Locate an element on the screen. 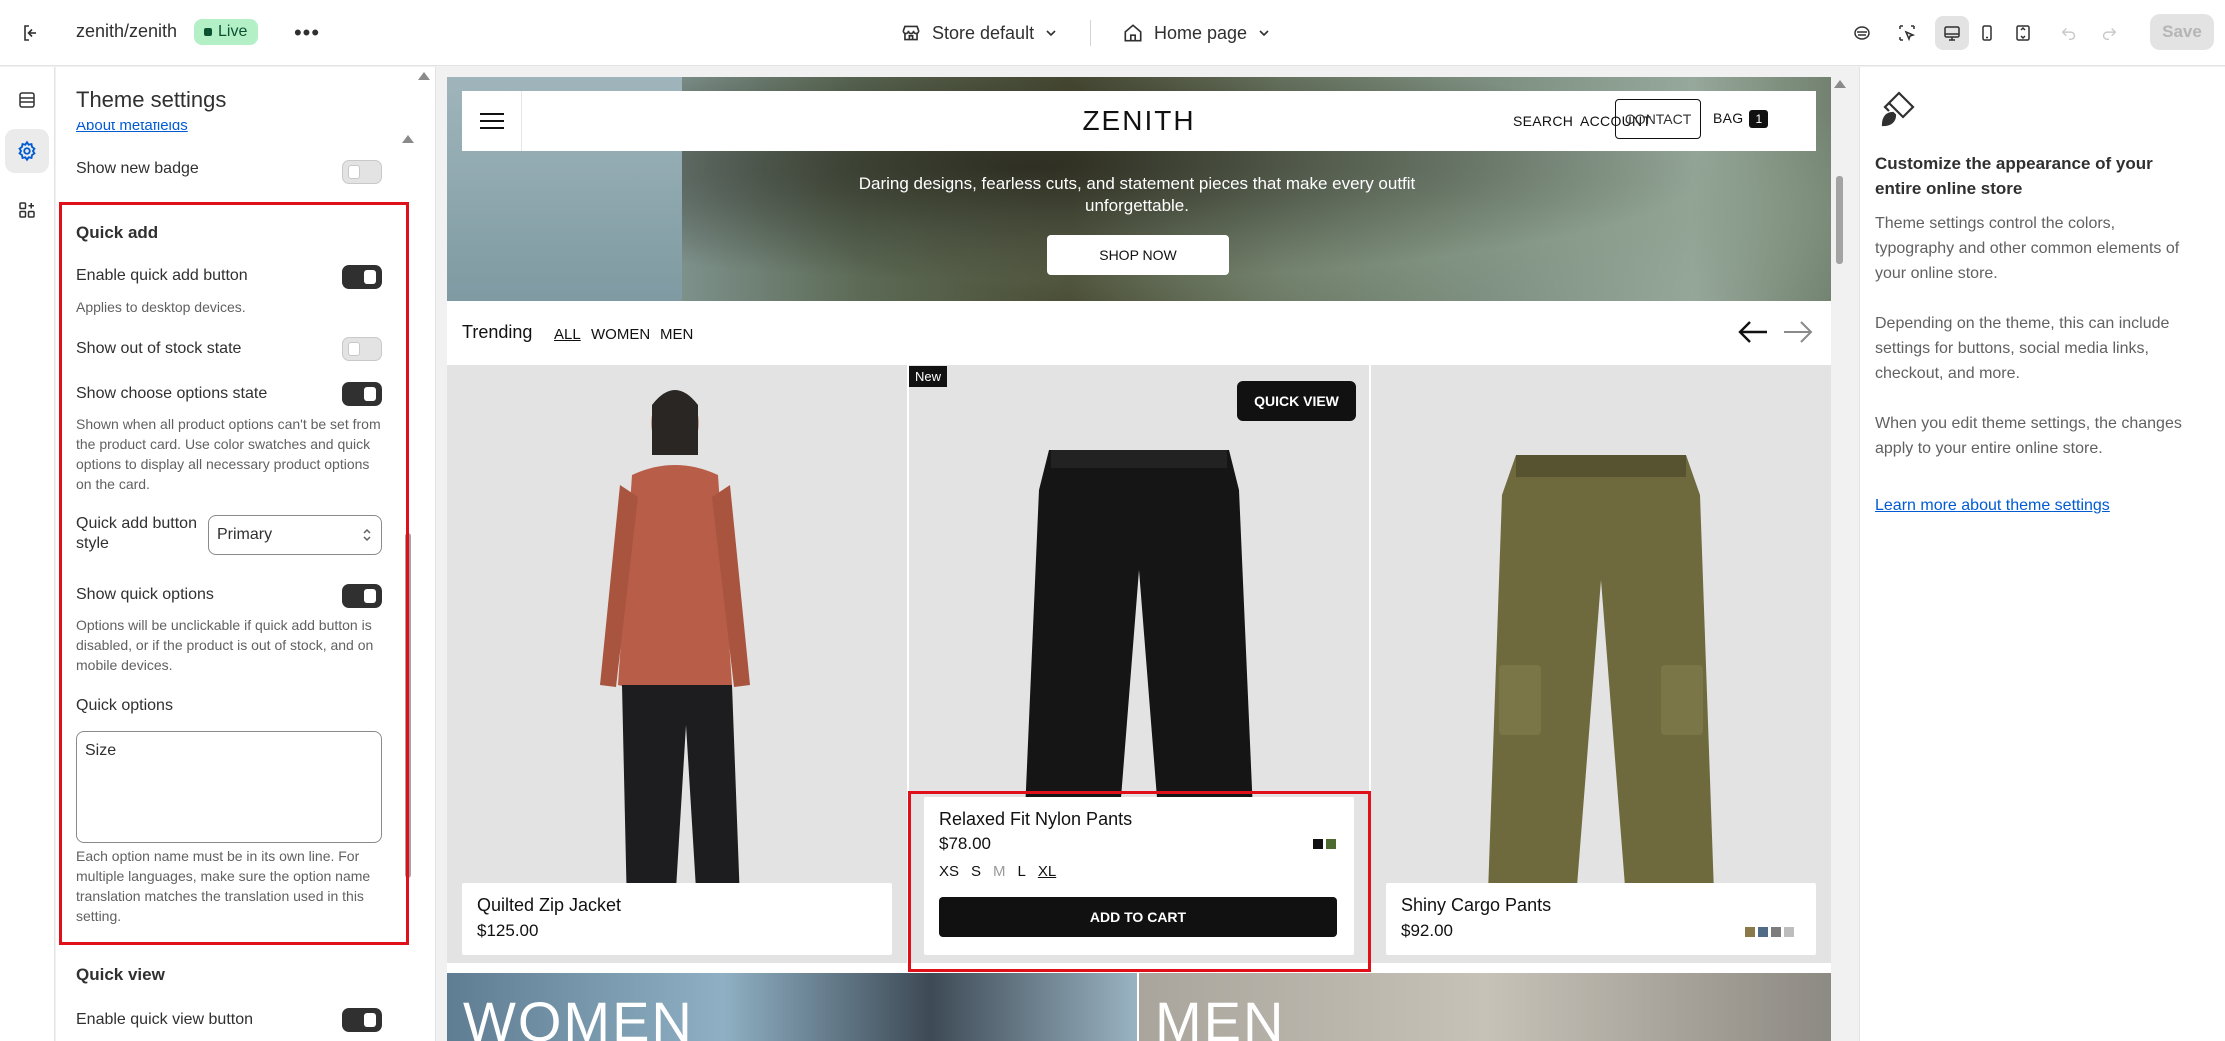  product-name: Shiny Cargo Pants is located at coordinates (1476, 905).